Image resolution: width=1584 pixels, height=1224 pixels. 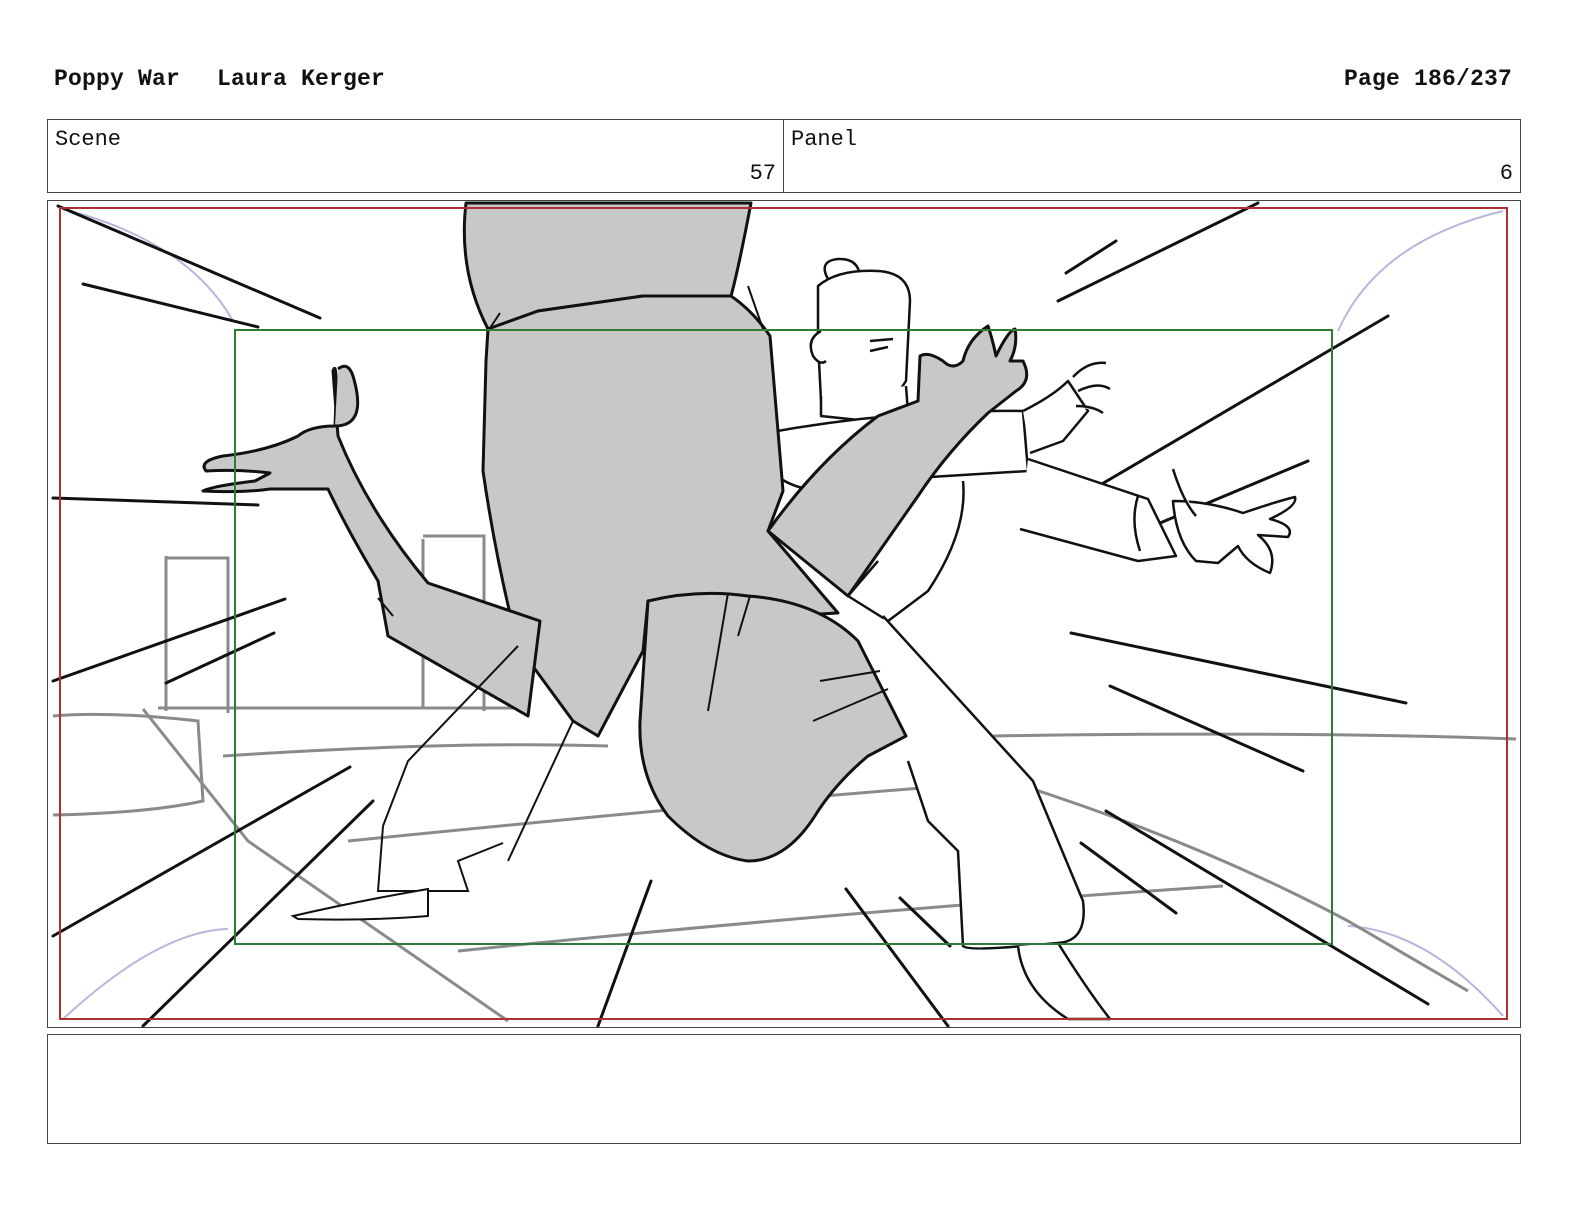 What do you see at coordinates (784, 1089) in the screenshot?
I see `notes-box` at bounding box center [784, 1089].